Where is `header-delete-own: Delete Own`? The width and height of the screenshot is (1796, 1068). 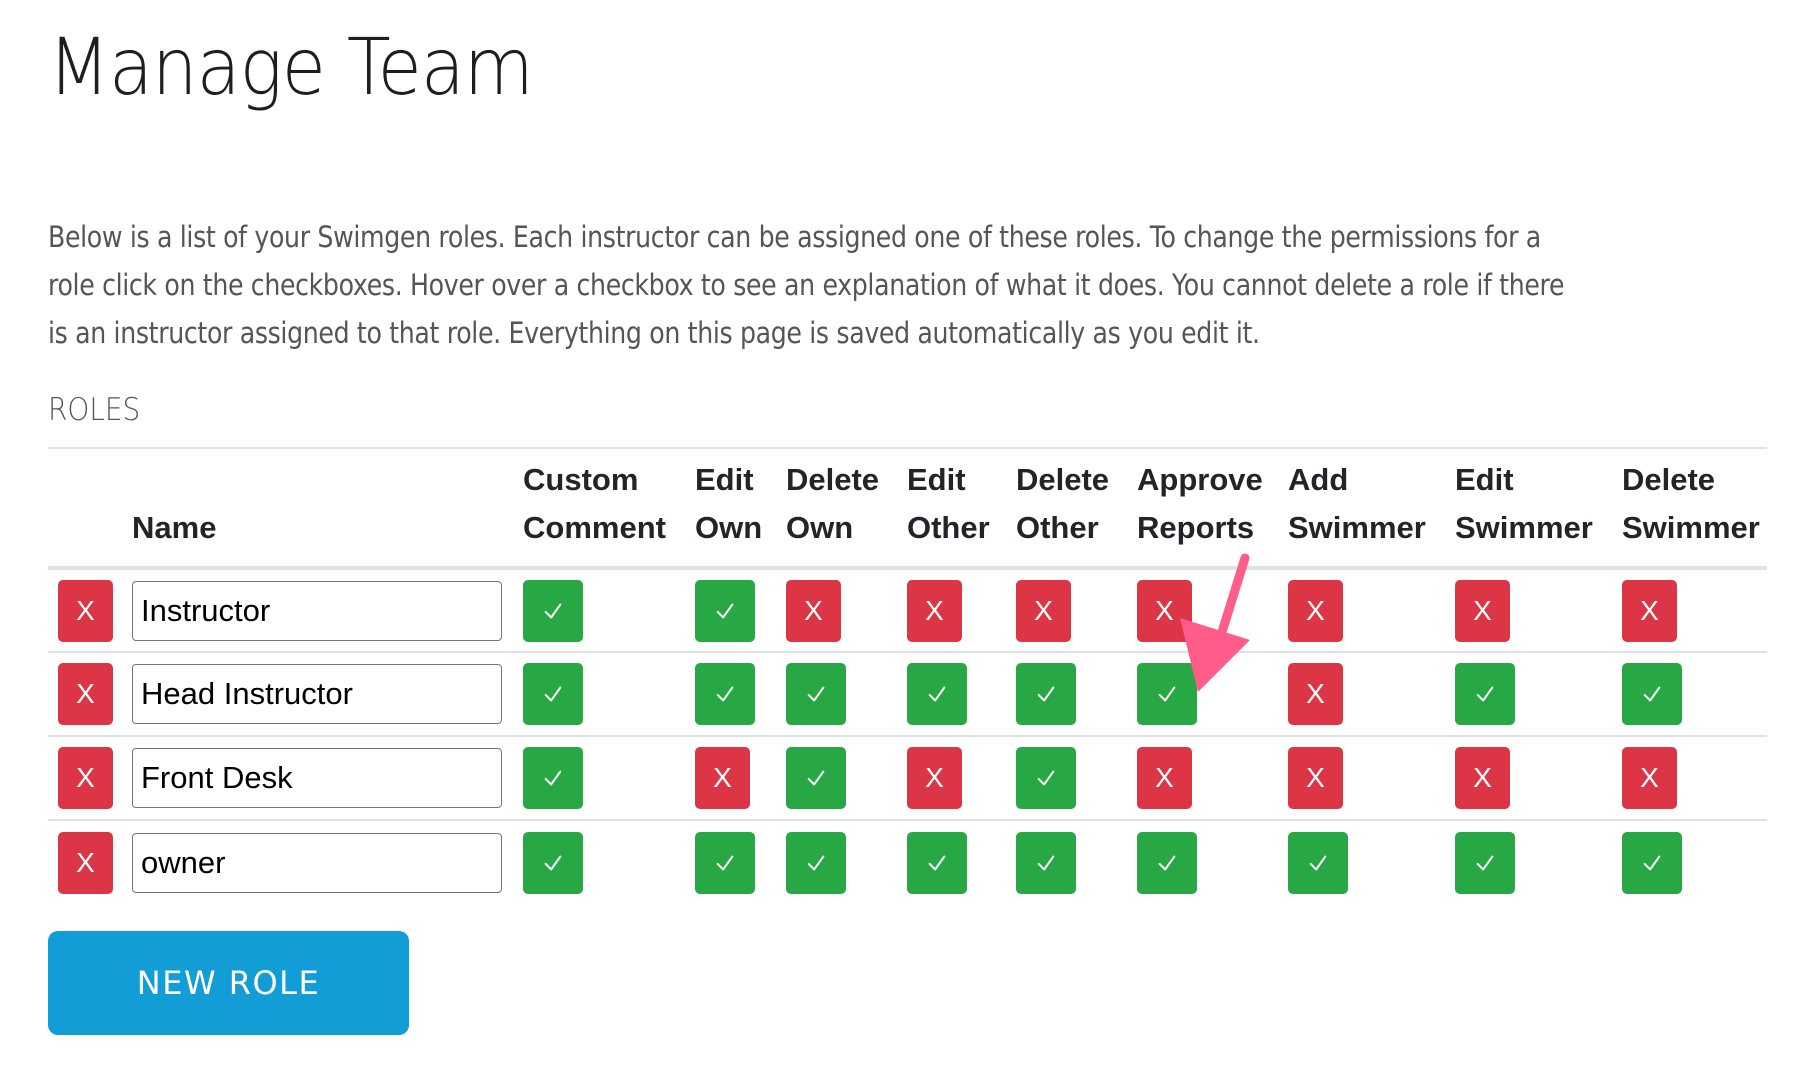
header-delete-own: Delete Own is located at coordinates (846, 508).